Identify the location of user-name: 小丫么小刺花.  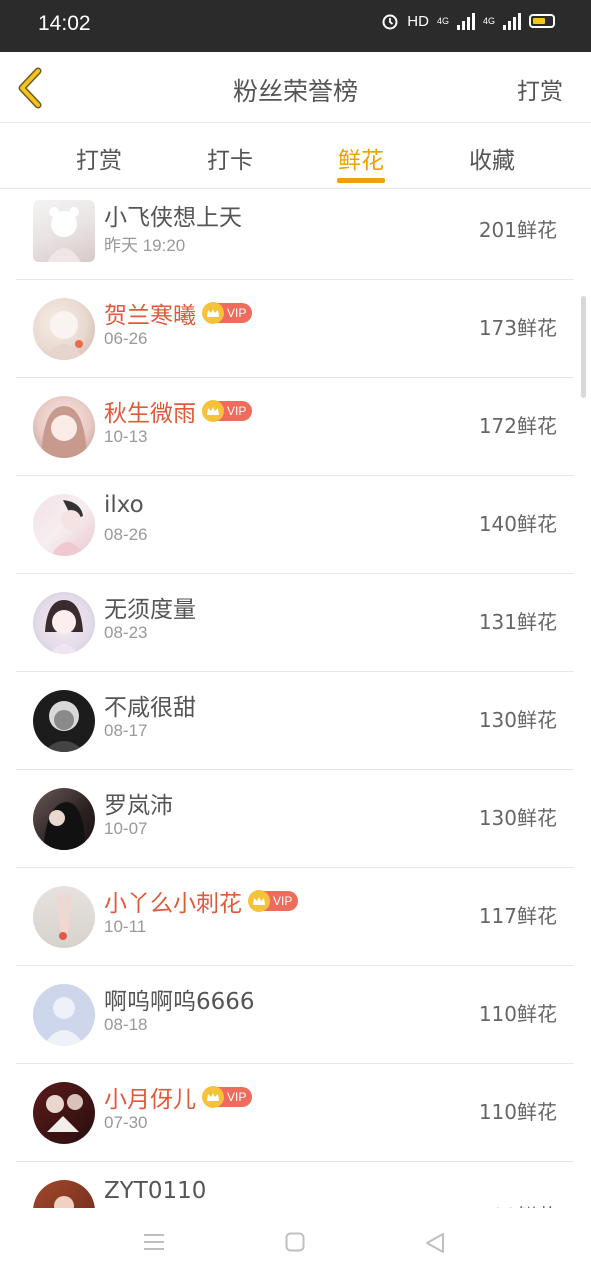
(173, 904).